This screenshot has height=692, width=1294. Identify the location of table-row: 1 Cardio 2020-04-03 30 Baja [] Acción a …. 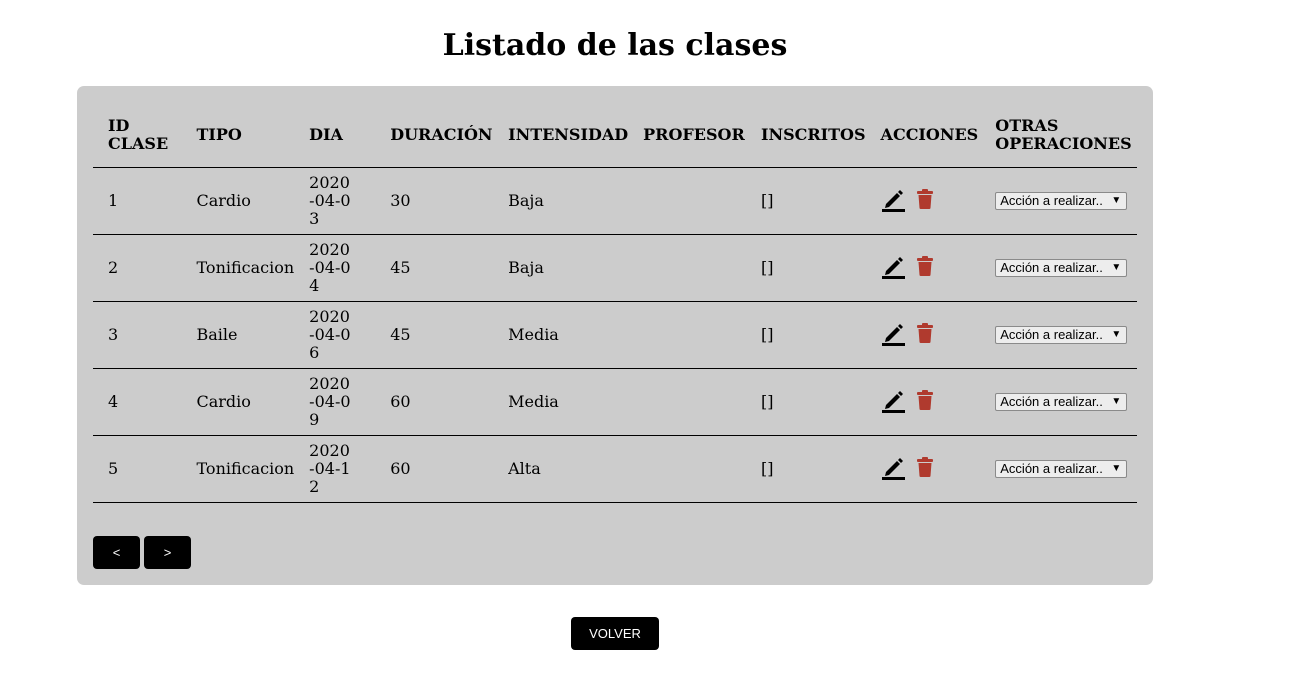
(615, 201).